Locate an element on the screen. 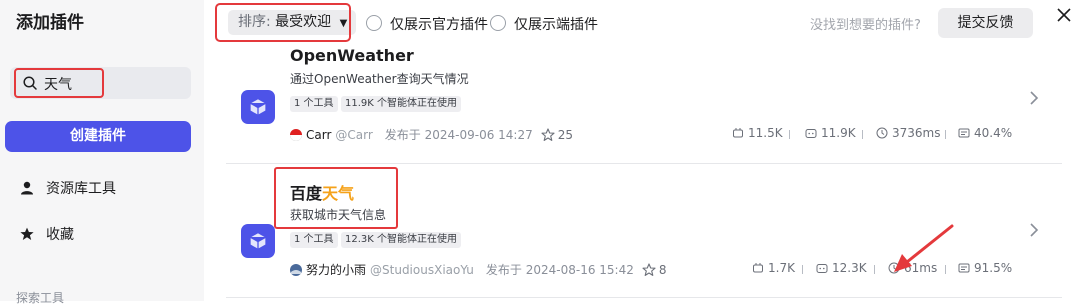 This screenshot has height=306, width=1080. sidebar-item-favorites: 收藏 is located at coordinates (47, 234).